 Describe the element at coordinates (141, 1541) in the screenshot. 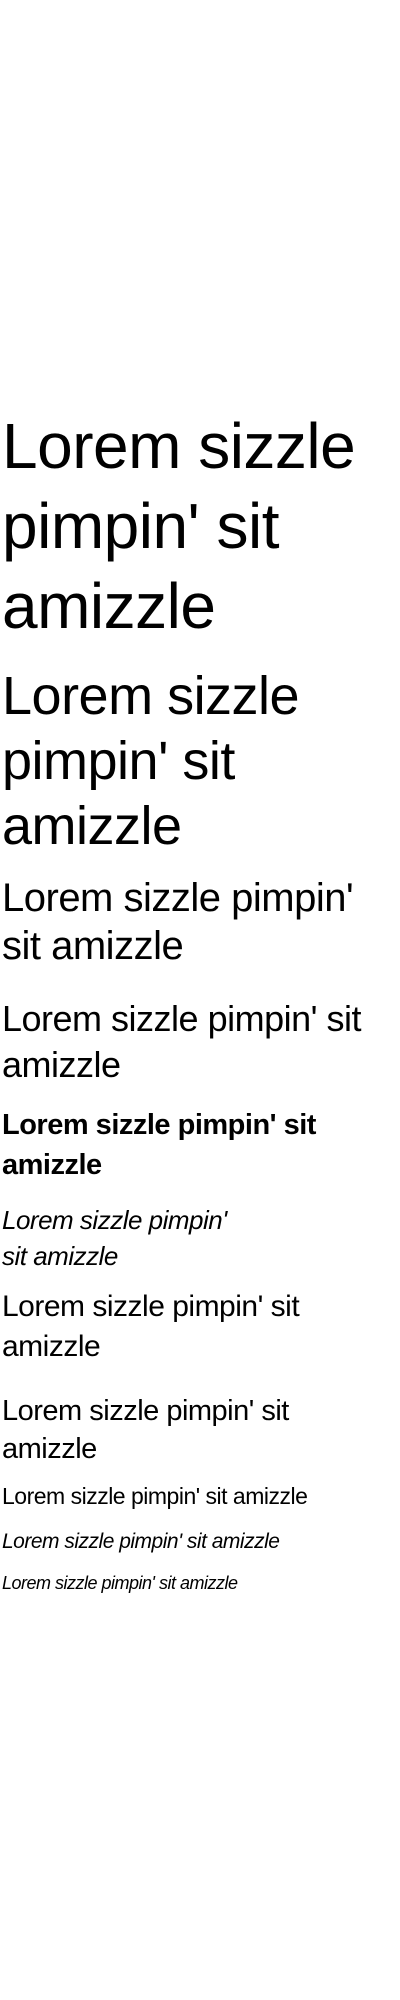

I see `specimen-line-10: Lorem sizzle pimpin' sit amizzle` at that location.